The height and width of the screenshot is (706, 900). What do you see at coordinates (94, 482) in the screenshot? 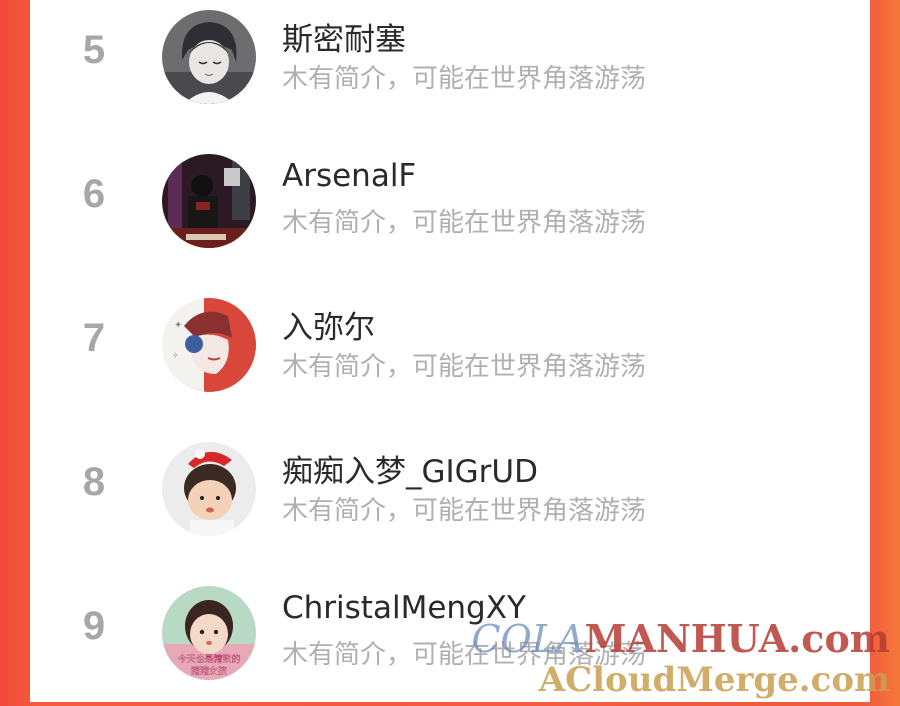
I see `rank-number: 8` at bounding box center [94, 482].